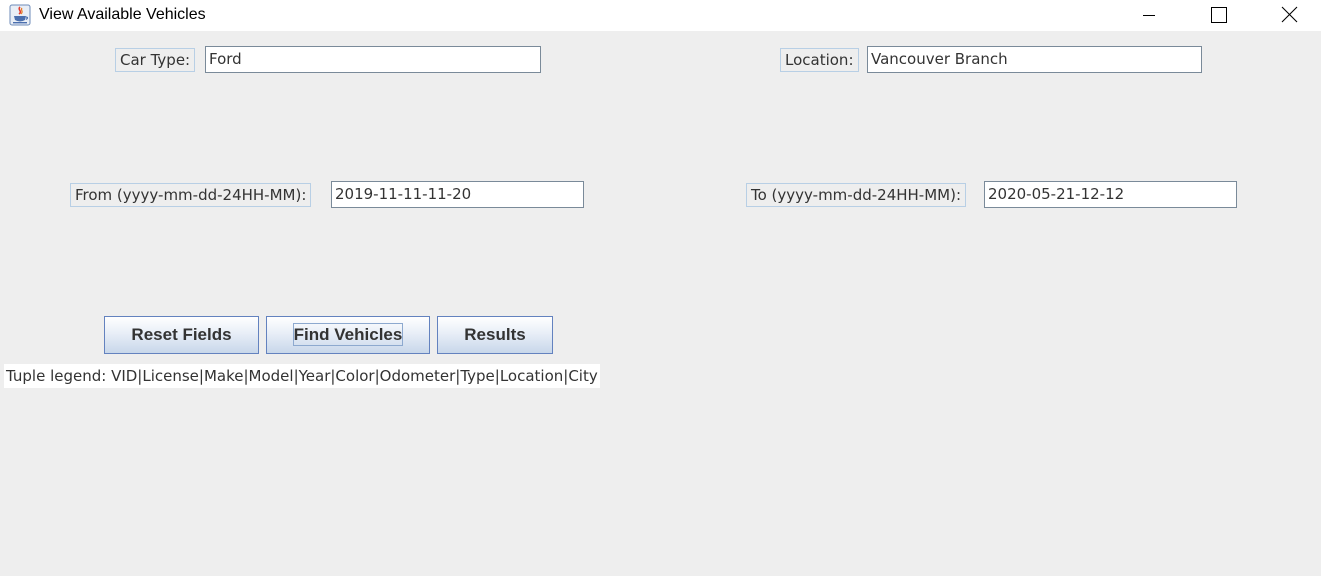  I want to click on maximize-button, so click(1218, 15).